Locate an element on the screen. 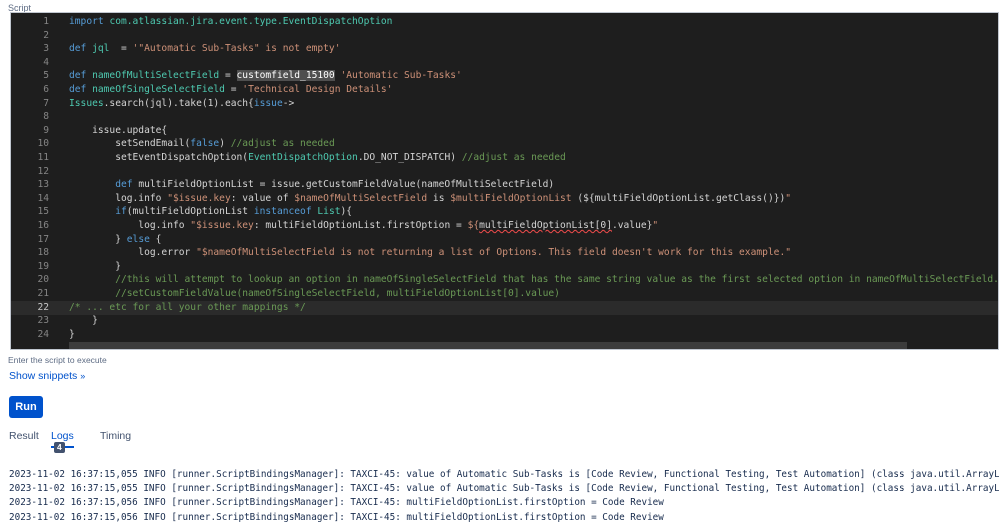 The width and height of the screenshot is (999, 526). code-line: 19 } is located at coordinates (504, 267).